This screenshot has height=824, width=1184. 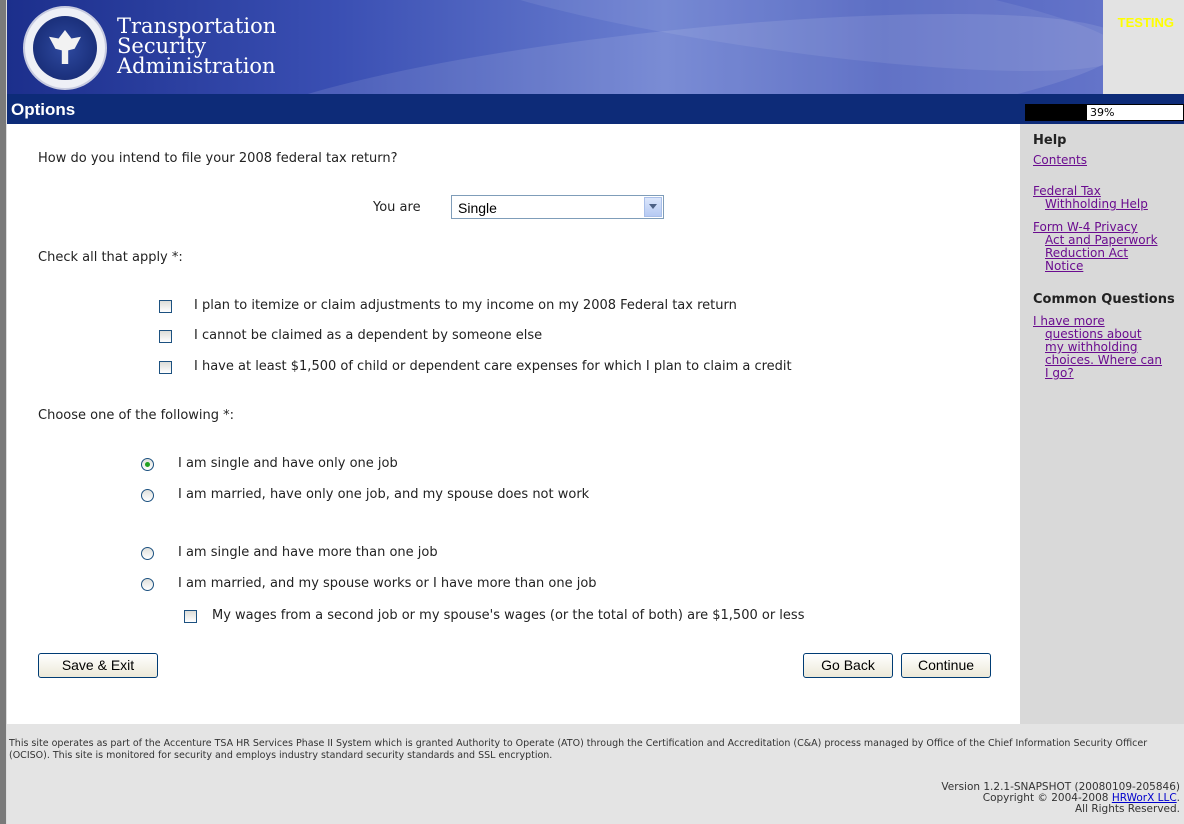 I want to click on not-dependent-checkbox, so click(x=165, y=336).